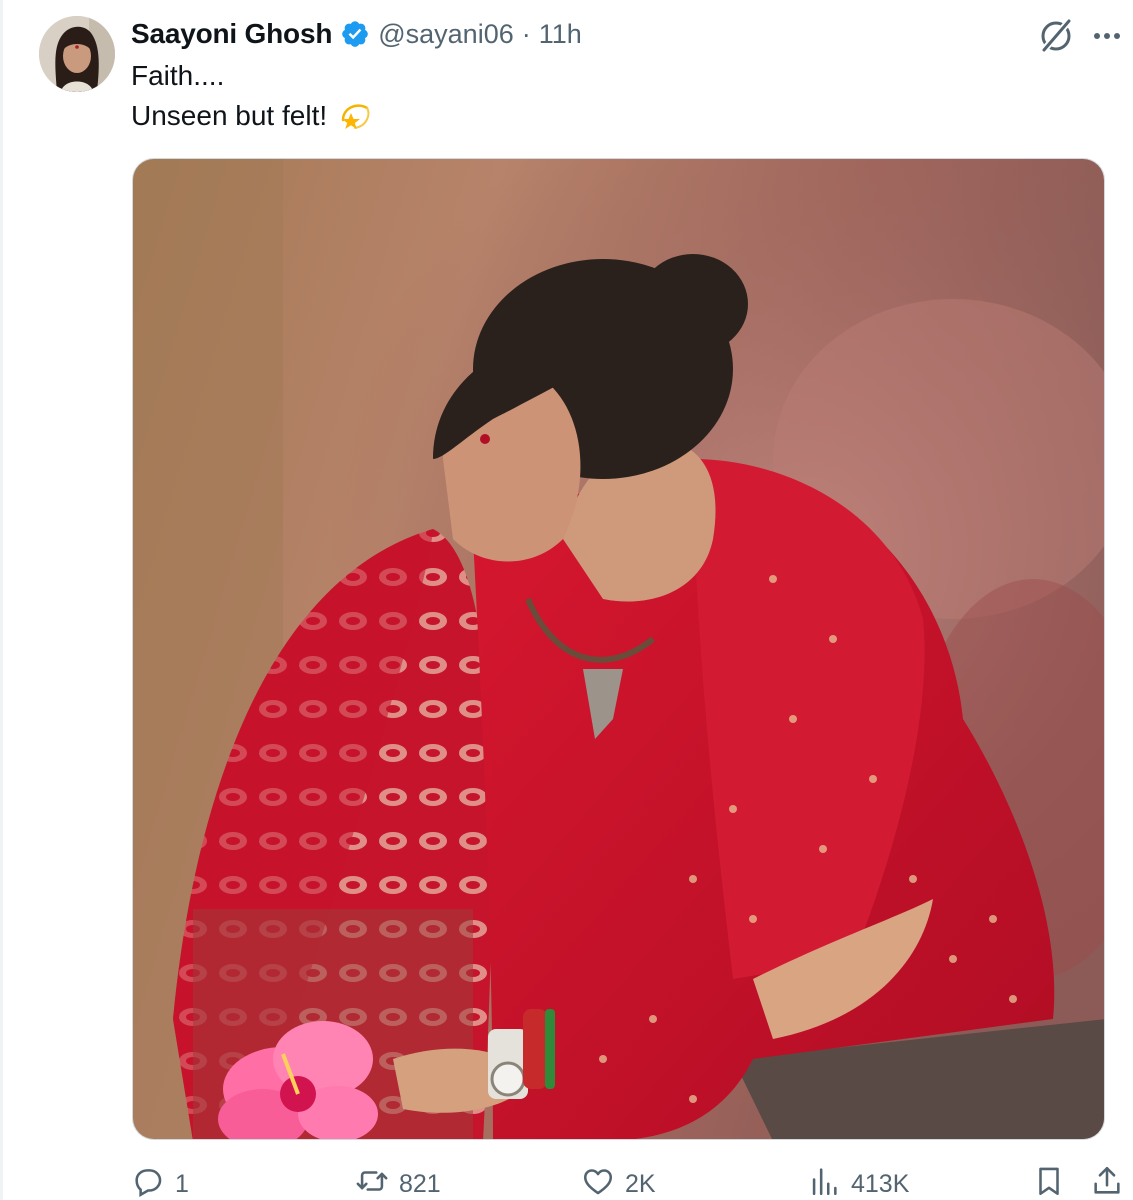 The width and height of the screenshot is (1133, 1200). What do you see at coordinates (880, 1183) in the screenshot?
I see `view-count: 413K` at bounding box center [880, 1183].